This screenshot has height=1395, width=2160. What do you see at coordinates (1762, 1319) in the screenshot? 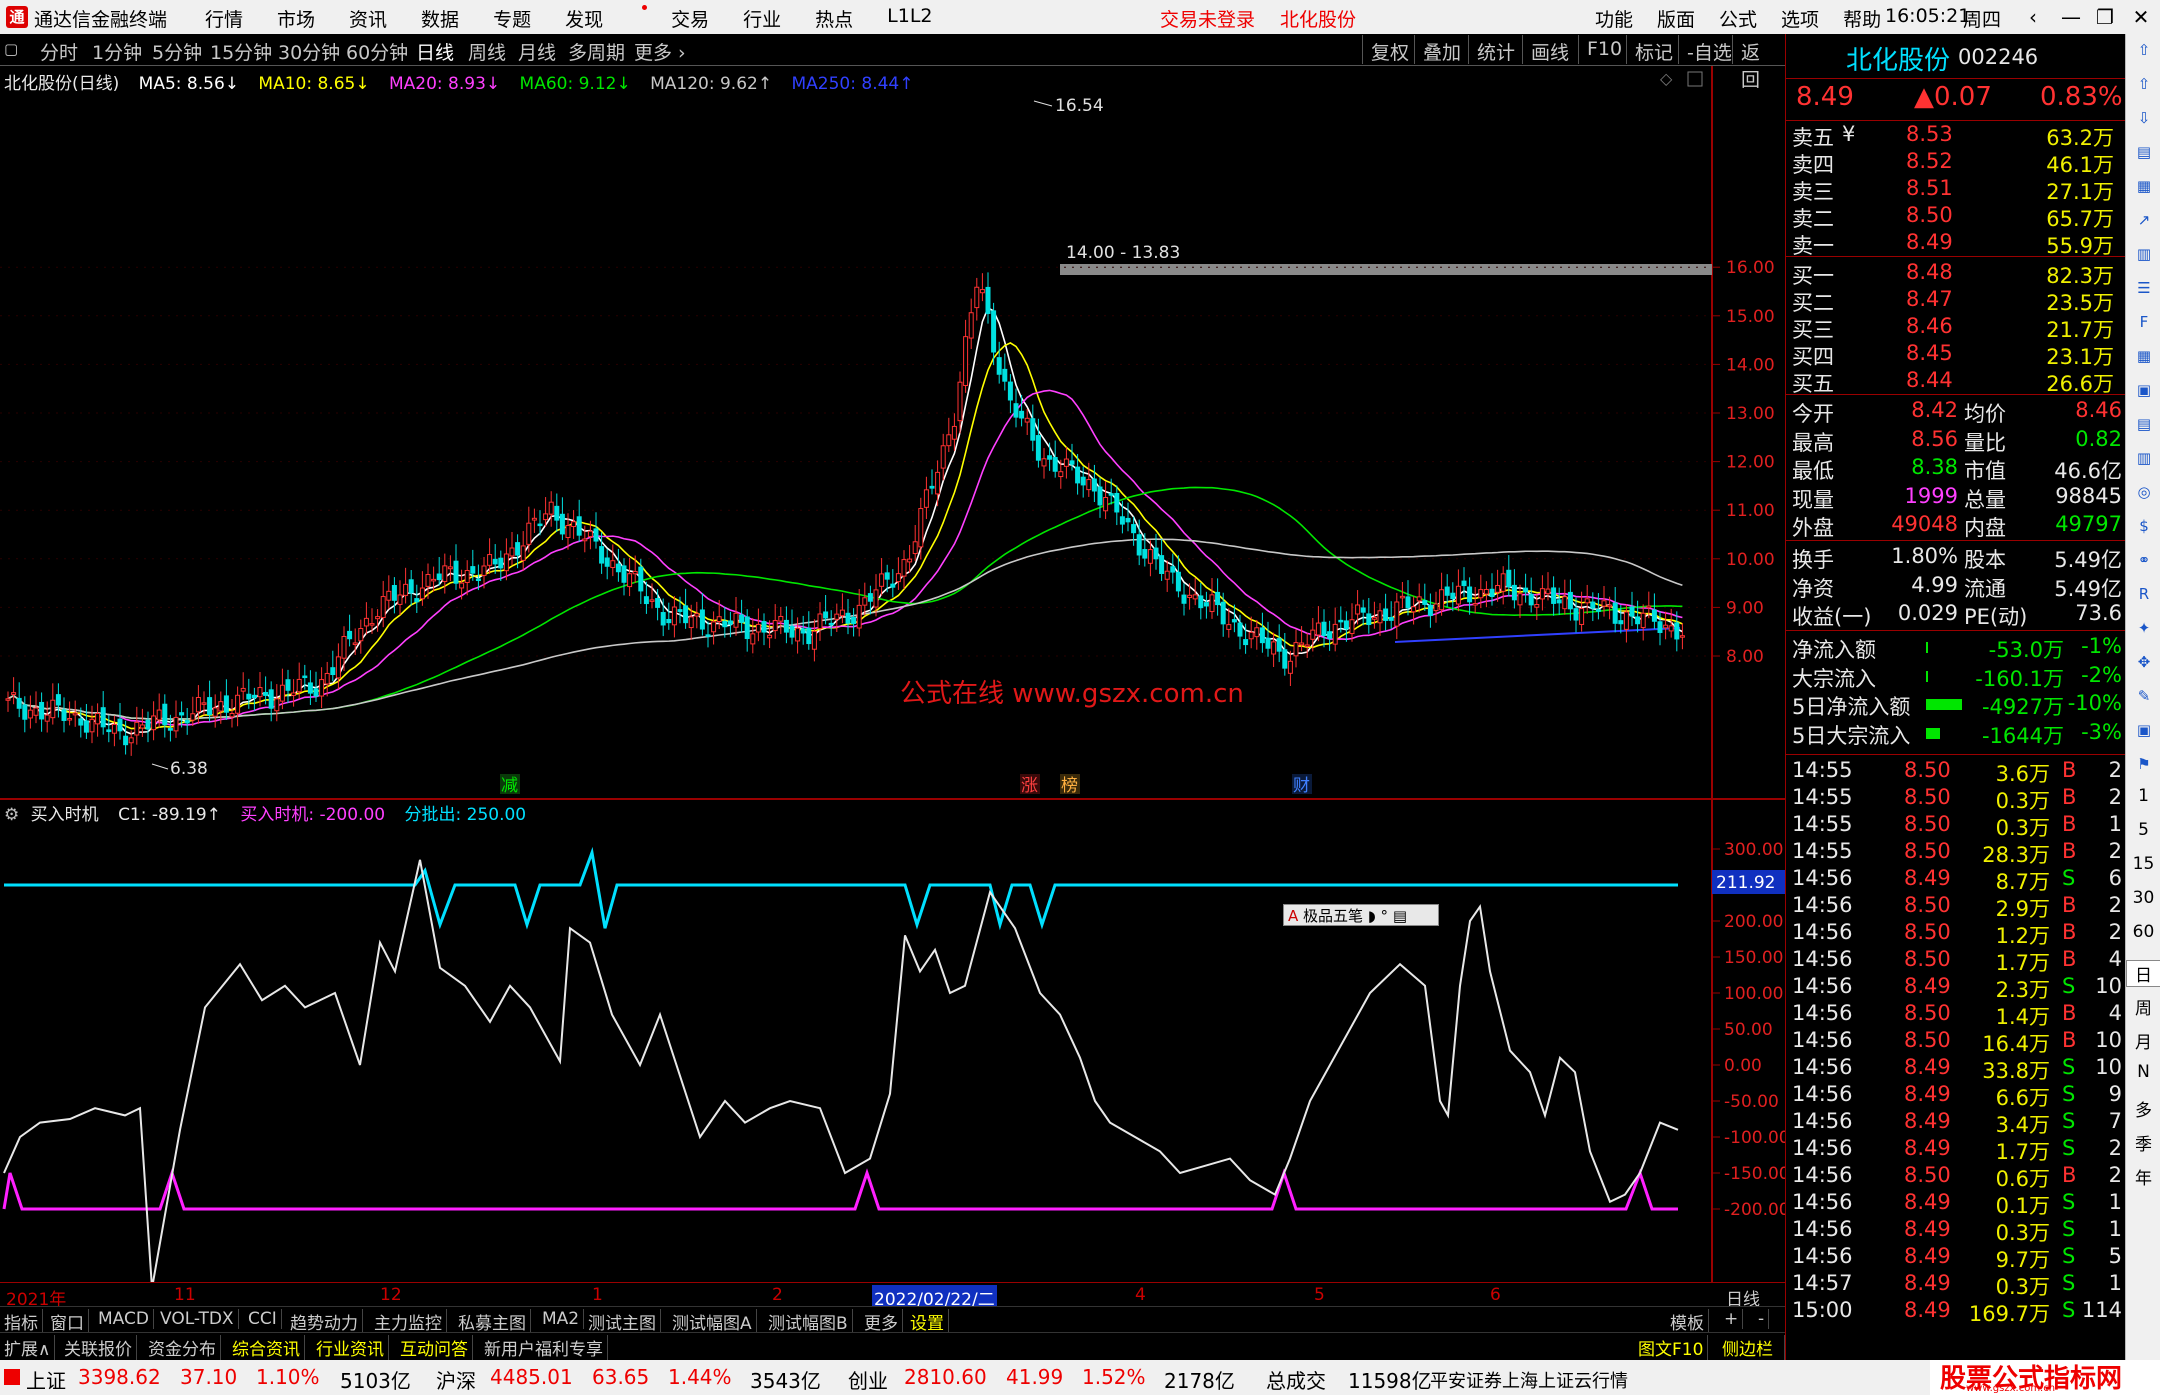
I see `remove-button: -` at bounding box center [1762, 1319].